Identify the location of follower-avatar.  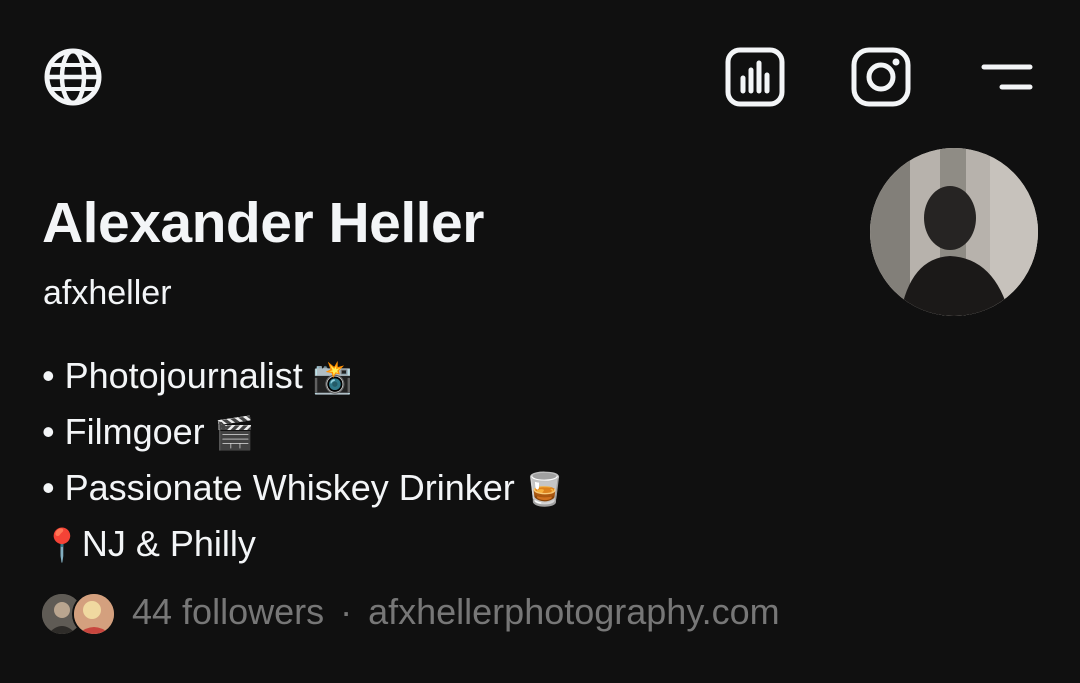
(94, 614).